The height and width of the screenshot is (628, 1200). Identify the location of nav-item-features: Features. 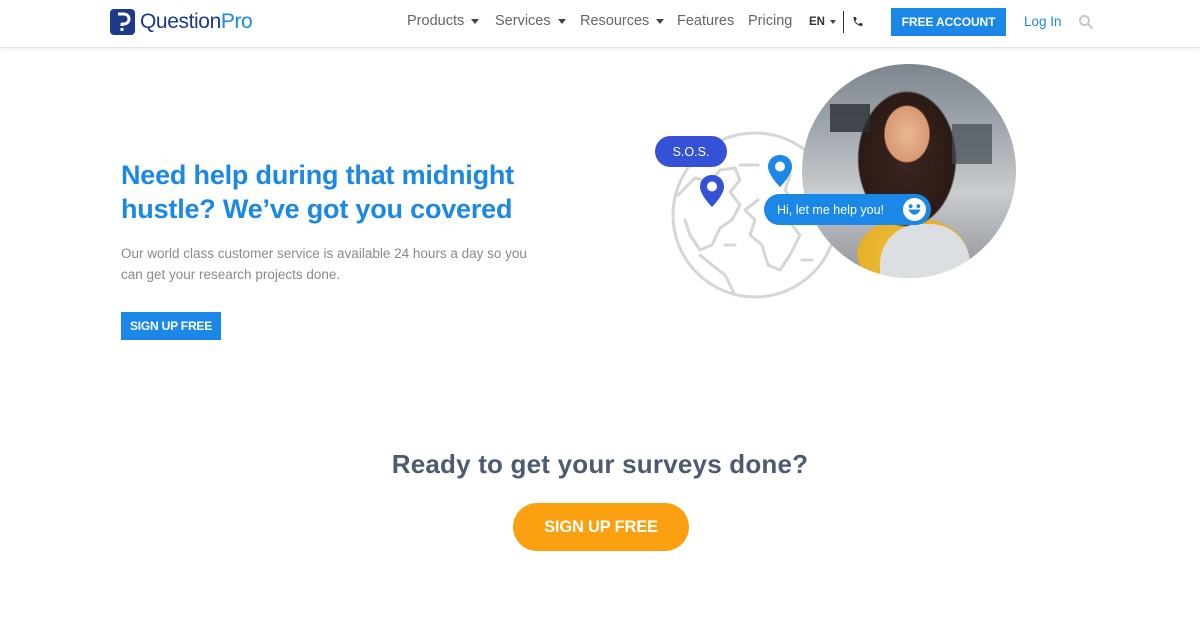
(705, 21).